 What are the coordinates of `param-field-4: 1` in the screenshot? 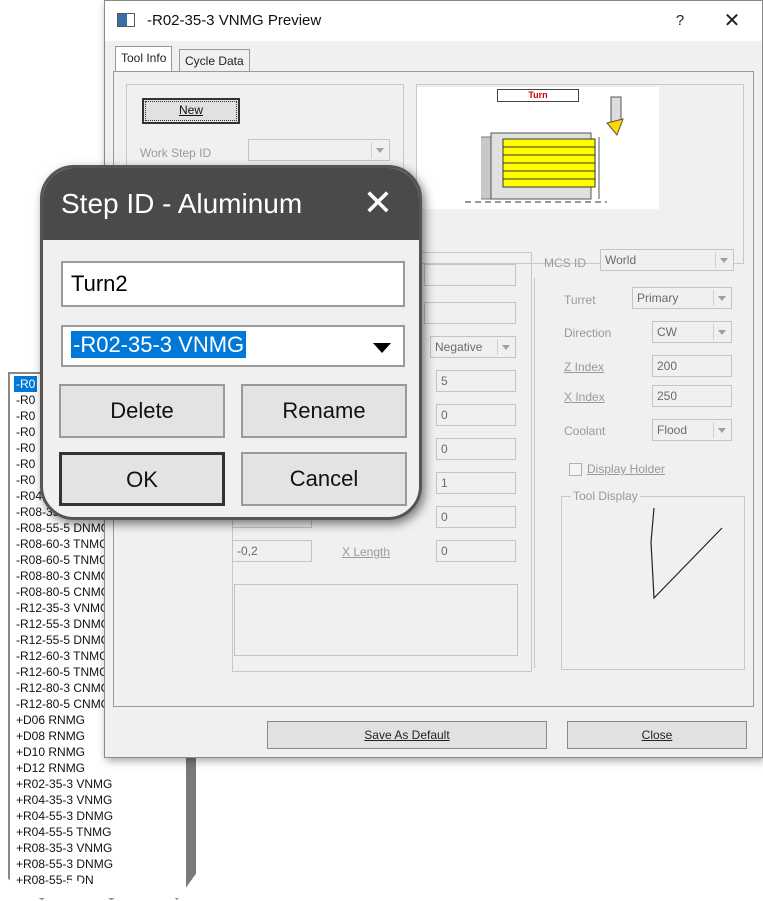 It's located at (476, 483).